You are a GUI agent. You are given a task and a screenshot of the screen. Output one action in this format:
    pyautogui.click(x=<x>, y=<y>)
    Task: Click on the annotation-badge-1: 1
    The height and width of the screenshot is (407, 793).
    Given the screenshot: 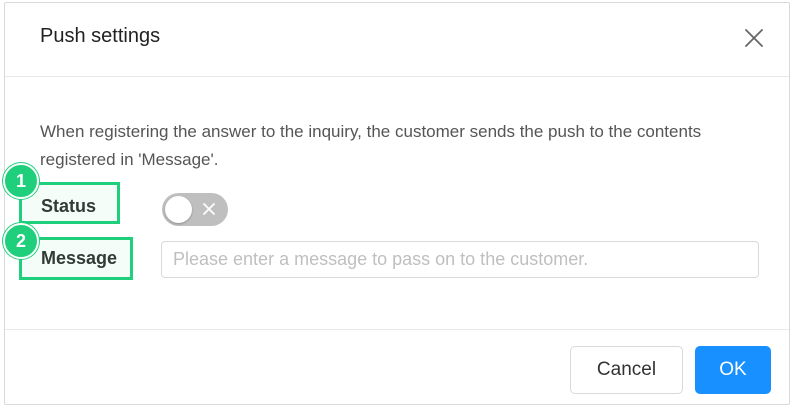 What is the action you would take?
    pyautogui.click(x=21, y=181)
    